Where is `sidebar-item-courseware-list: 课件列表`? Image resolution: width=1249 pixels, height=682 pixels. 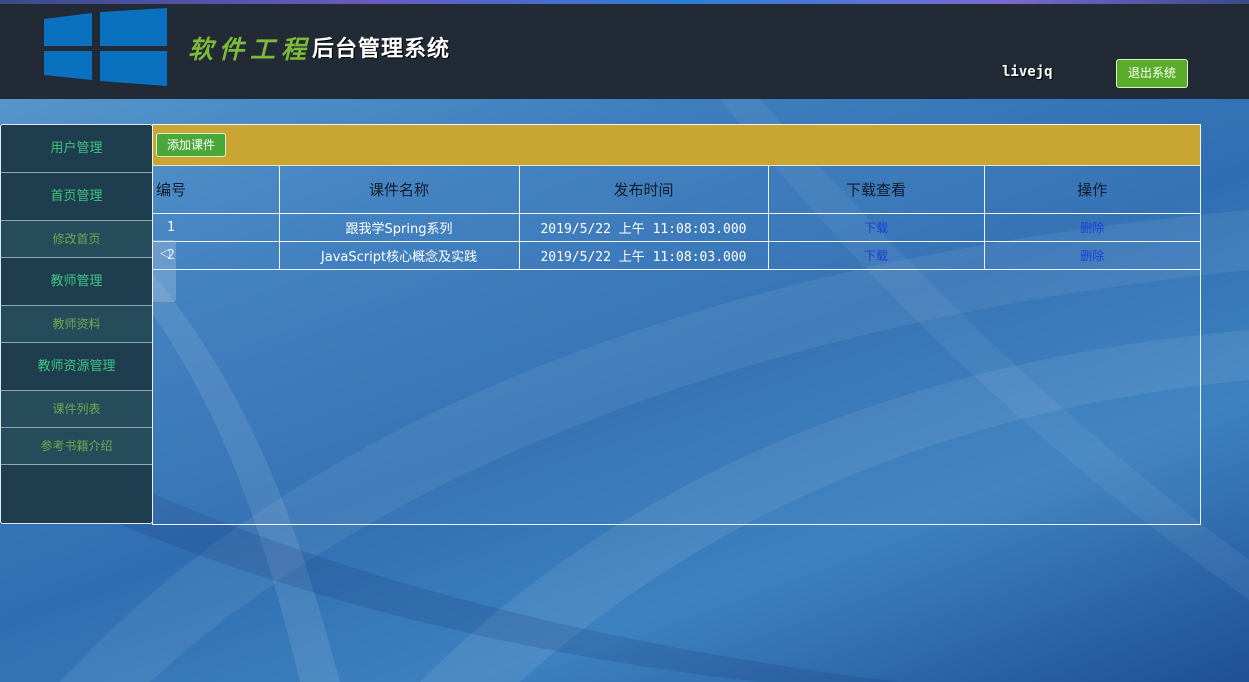
sidebar-item-courseware-list: 课件列表 is located at coordinates (76, 409).